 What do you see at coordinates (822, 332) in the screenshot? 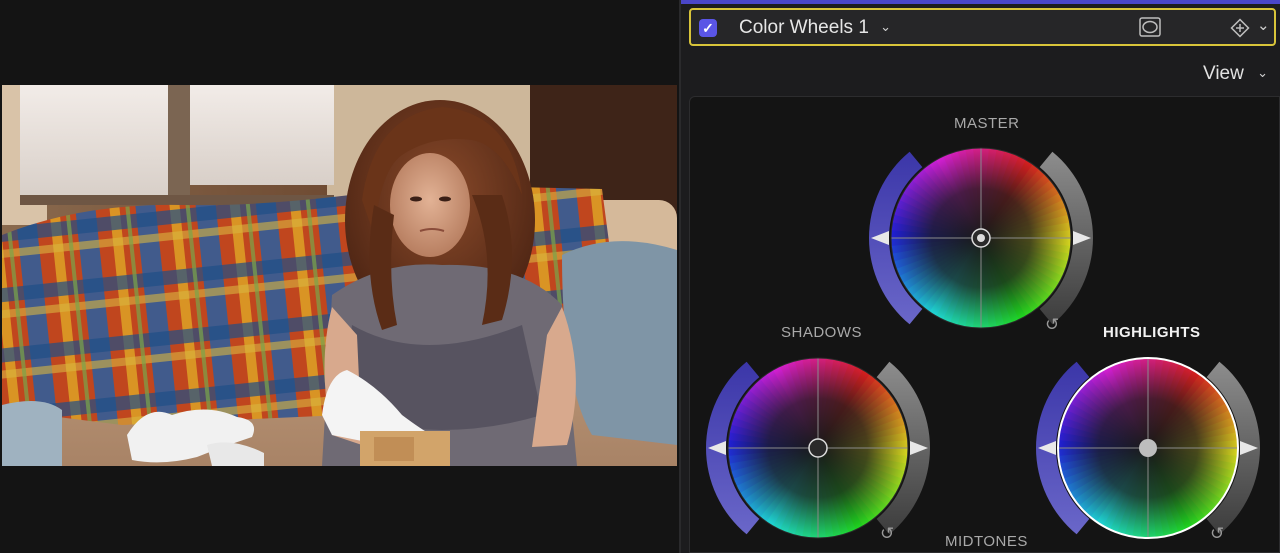
I see `shadows-wheel-label: SHADOWS` at bounding box center [822, 332].